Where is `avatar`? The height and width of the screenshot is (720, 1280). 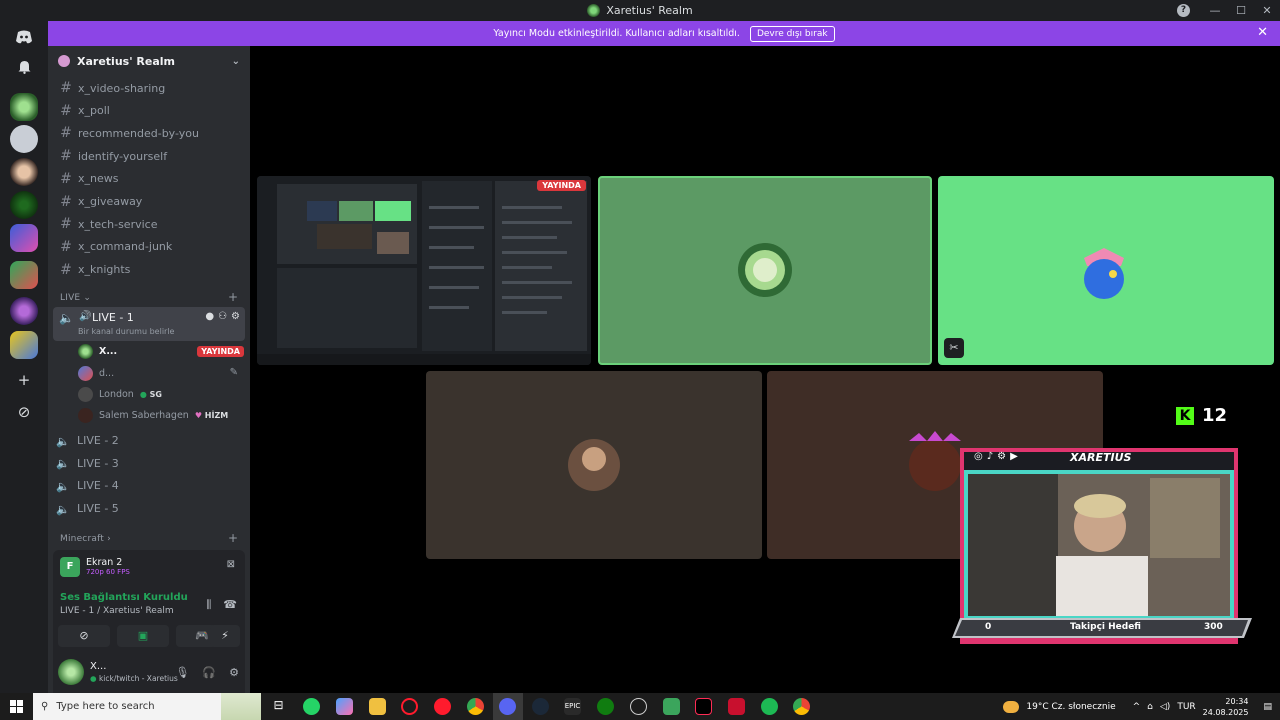 avatar is located at coordinates (85, 373).